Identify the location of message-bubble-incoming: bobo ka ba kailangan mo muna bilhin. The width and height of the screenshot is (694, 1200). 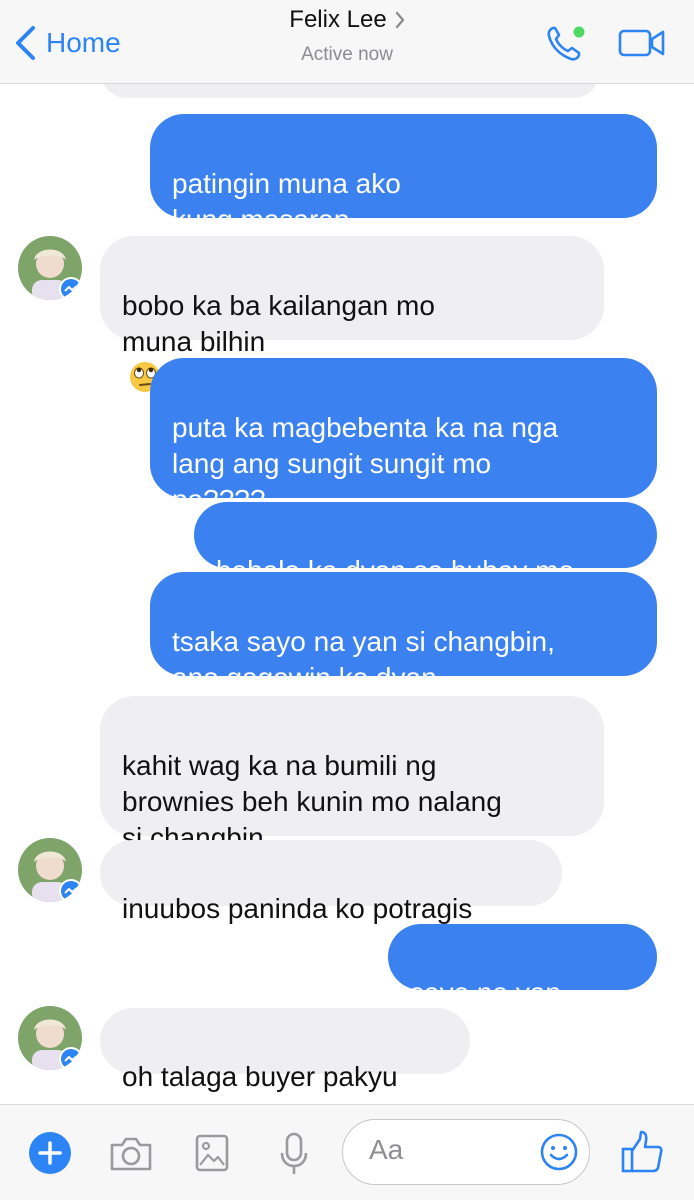
(352, 314).